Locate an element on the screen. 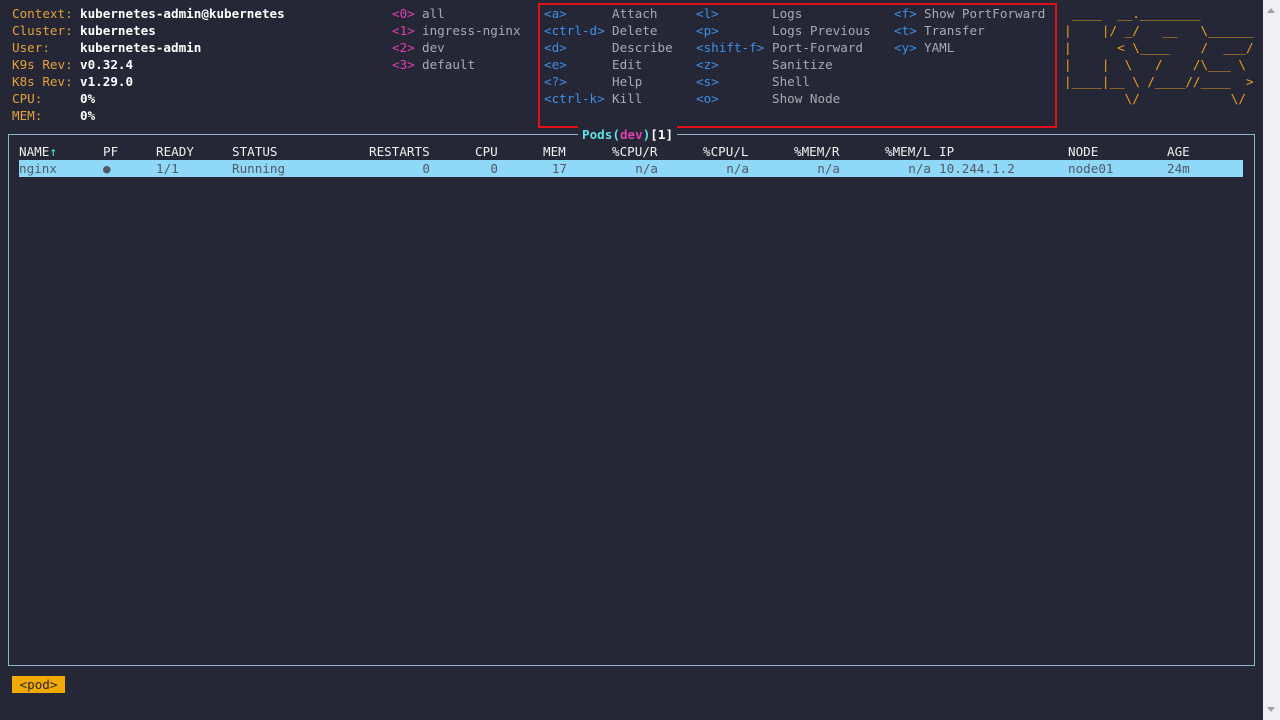 The width and height of the screenshot is (1280, 720). sort-asc-icon: ↑ is located at coordinates (53, 151).